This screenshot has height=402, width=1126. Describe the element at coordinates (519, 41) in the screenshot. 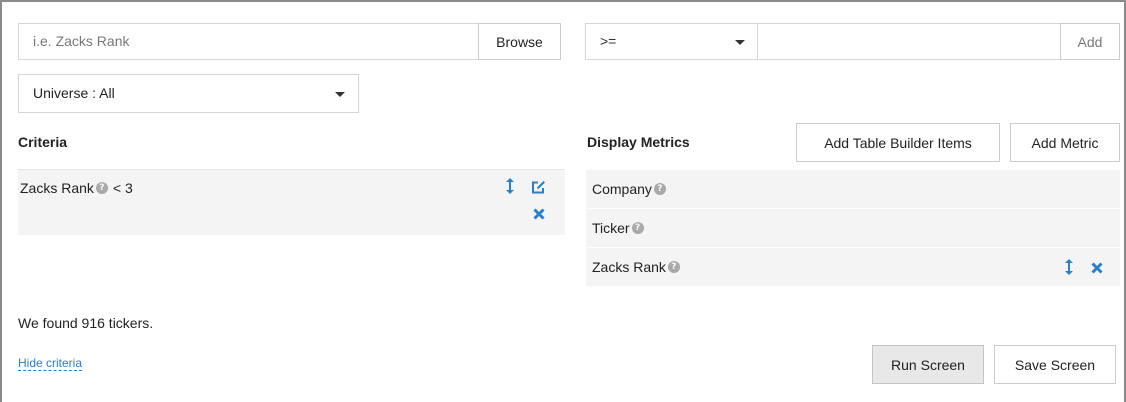

I see `browse-button: Browse` at that location.